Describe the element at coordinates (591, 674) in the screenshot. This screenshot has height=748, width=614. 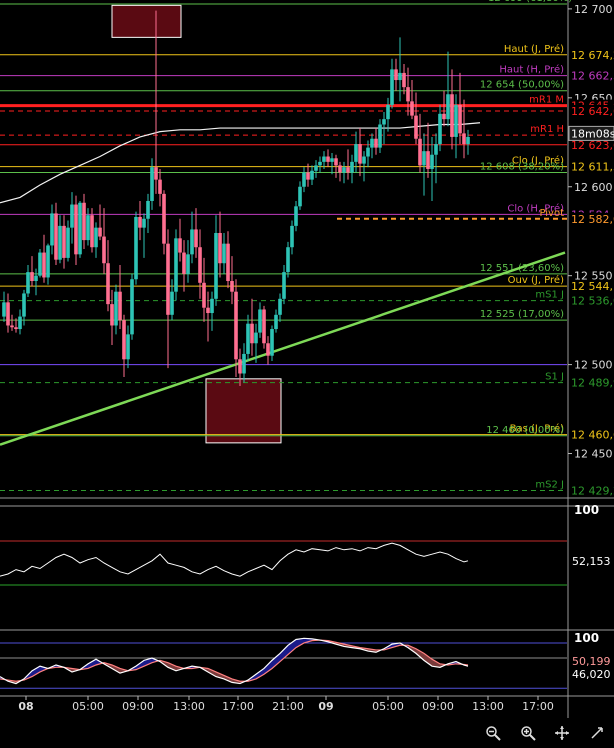
I see `osc2-value-label: 46,020` at that location.